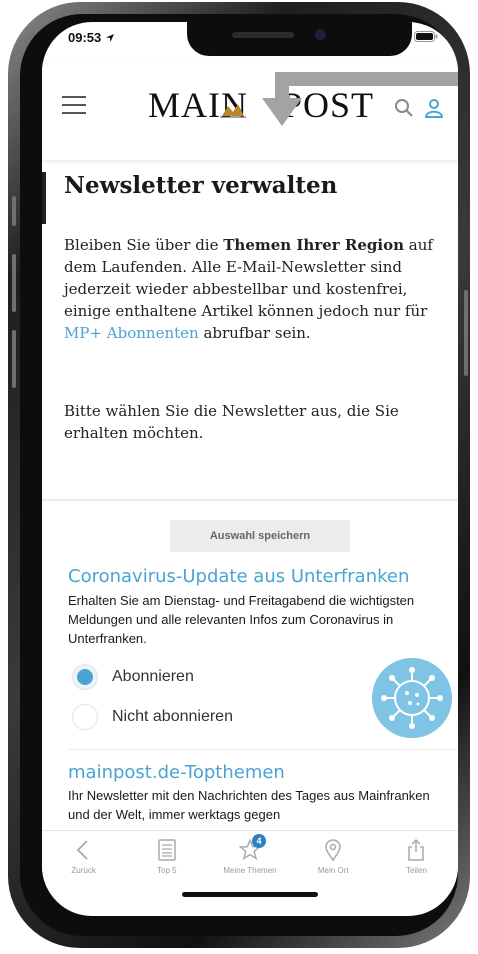 This screenshot has height=954, width=478. What do you see at coordinates (167, 850) in the screenshot?
I see `list-icon` at bounding box center [167, 850].